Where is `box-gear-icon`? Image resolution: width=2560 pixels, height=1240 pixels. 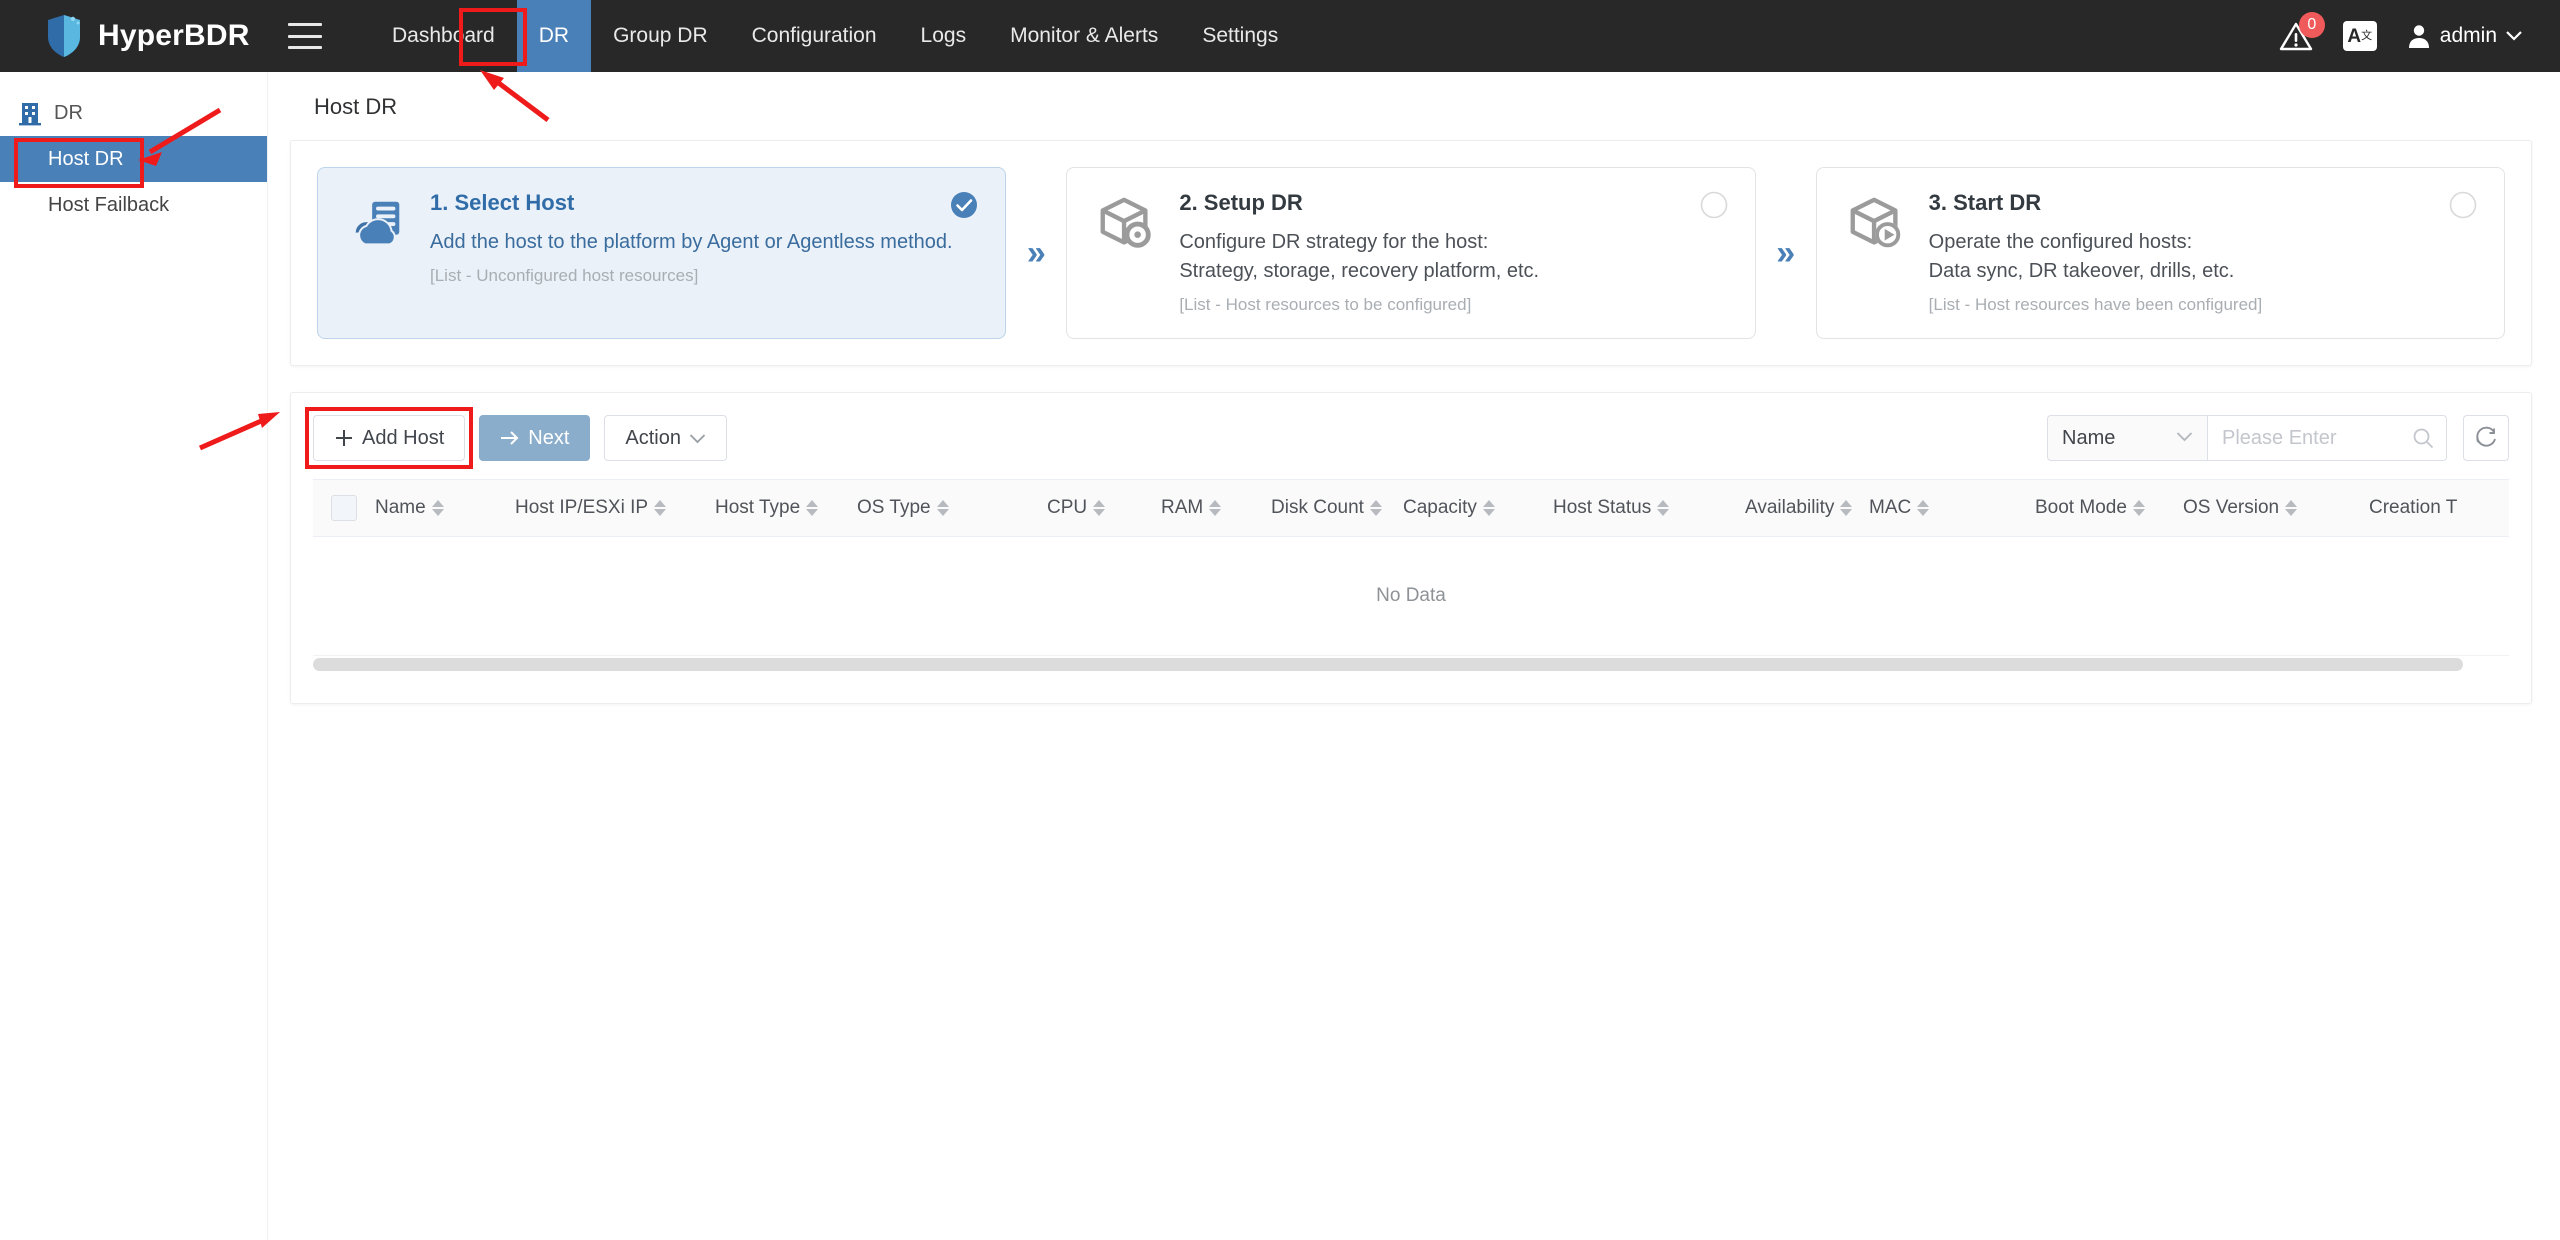 box-gear-icon is located at coordinates (1126, 222).